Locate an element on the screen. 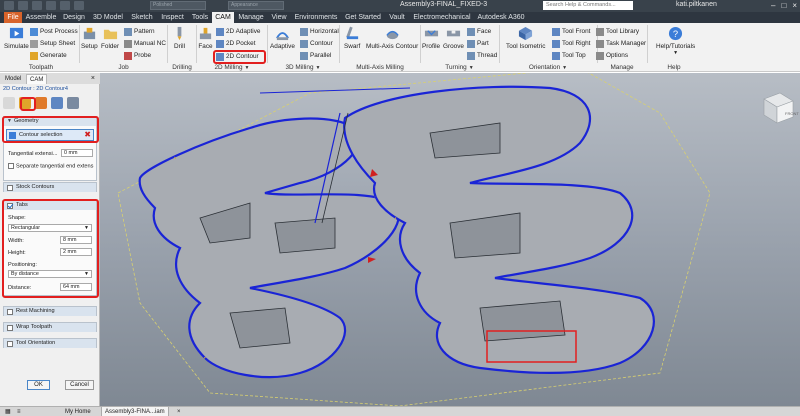 This screenshot has width=800, height=416. group-2d-milling-label: 2D Milling ▼ is located at coordinates (232, 68).